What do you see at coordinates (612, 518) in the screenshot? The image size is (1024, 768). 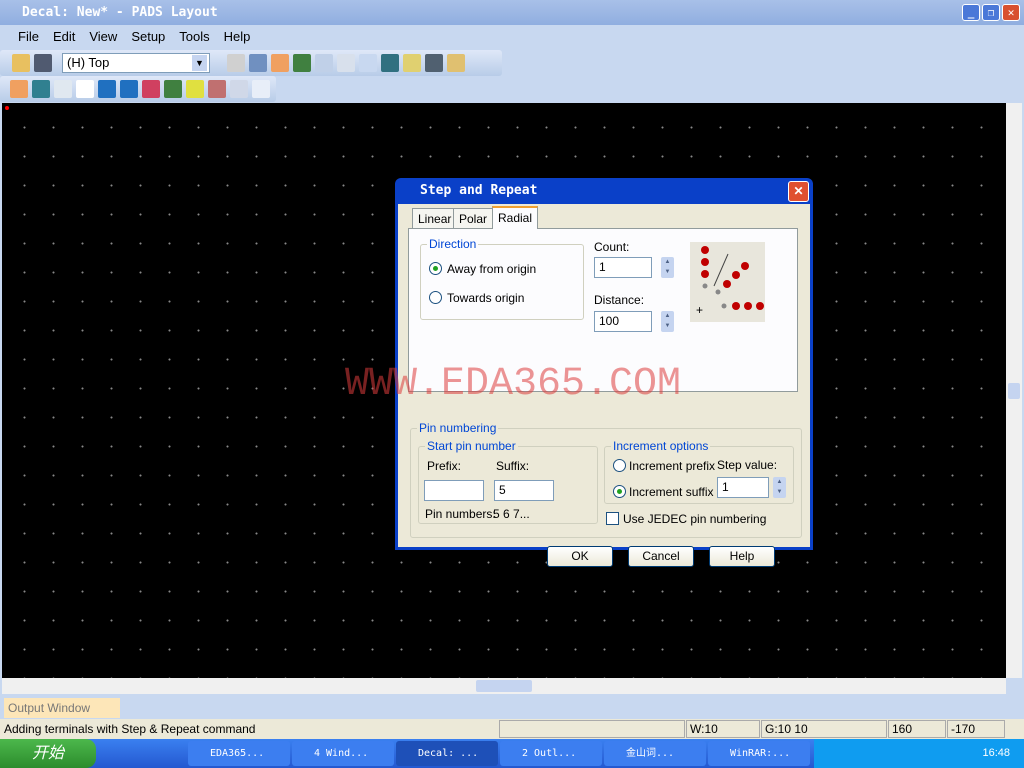 I see `jedec-checkbox` at bounding box center [612, 518].